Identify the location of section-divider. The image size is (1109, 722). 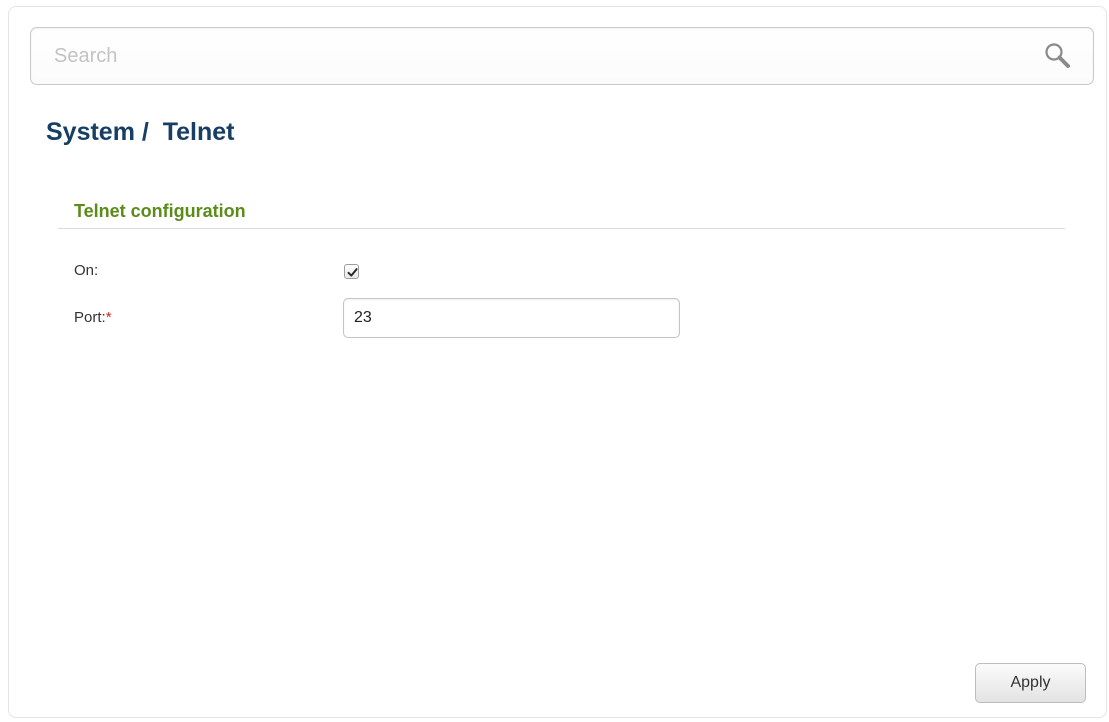
(561, 228).